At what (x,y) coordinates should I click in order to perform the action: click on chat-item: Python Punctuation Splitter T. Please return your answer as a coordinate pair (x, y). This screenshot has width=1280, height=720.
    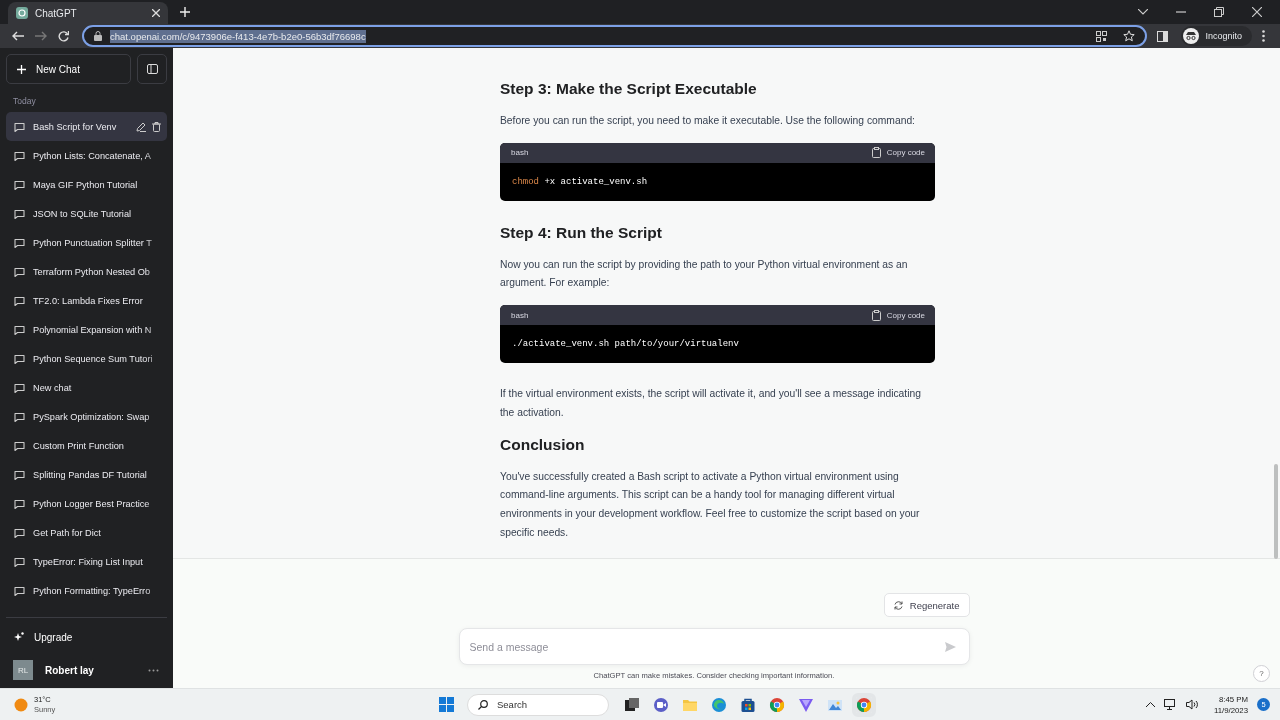
    Looking at the image, I should click on (86, 242).